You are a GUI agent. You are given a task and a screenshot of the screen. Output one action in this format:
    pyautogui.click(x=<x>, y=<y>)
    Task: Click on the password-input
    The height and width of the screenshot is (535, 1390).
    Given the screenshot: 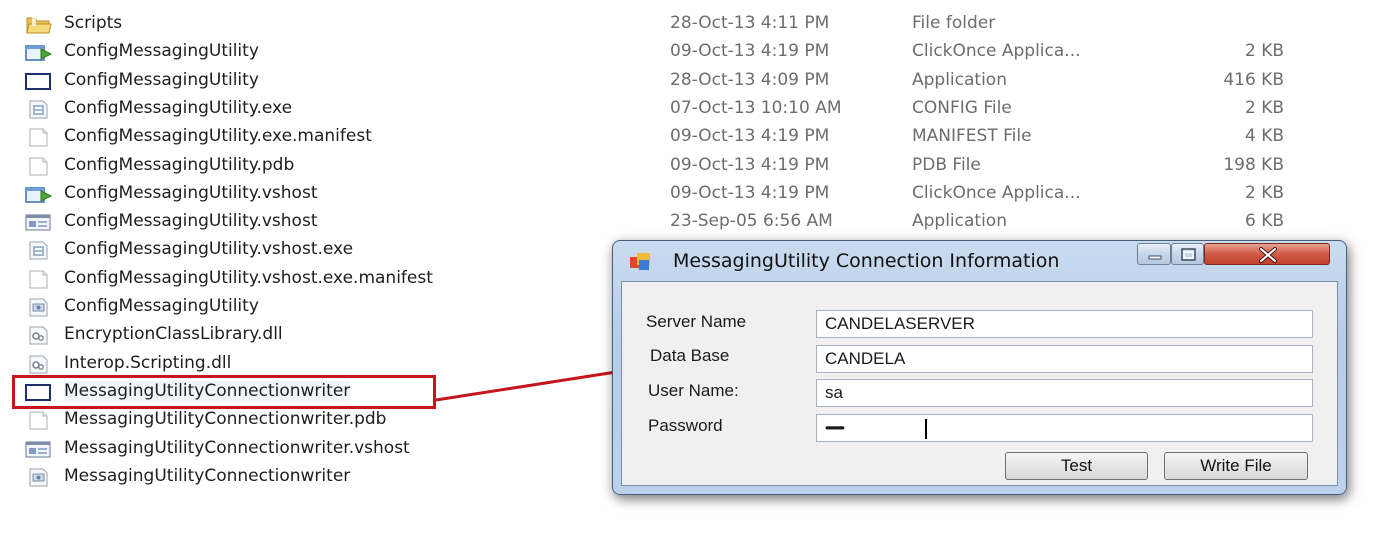 What is the action you would take?
    pyautogui.click(x=1064, y=428)
    